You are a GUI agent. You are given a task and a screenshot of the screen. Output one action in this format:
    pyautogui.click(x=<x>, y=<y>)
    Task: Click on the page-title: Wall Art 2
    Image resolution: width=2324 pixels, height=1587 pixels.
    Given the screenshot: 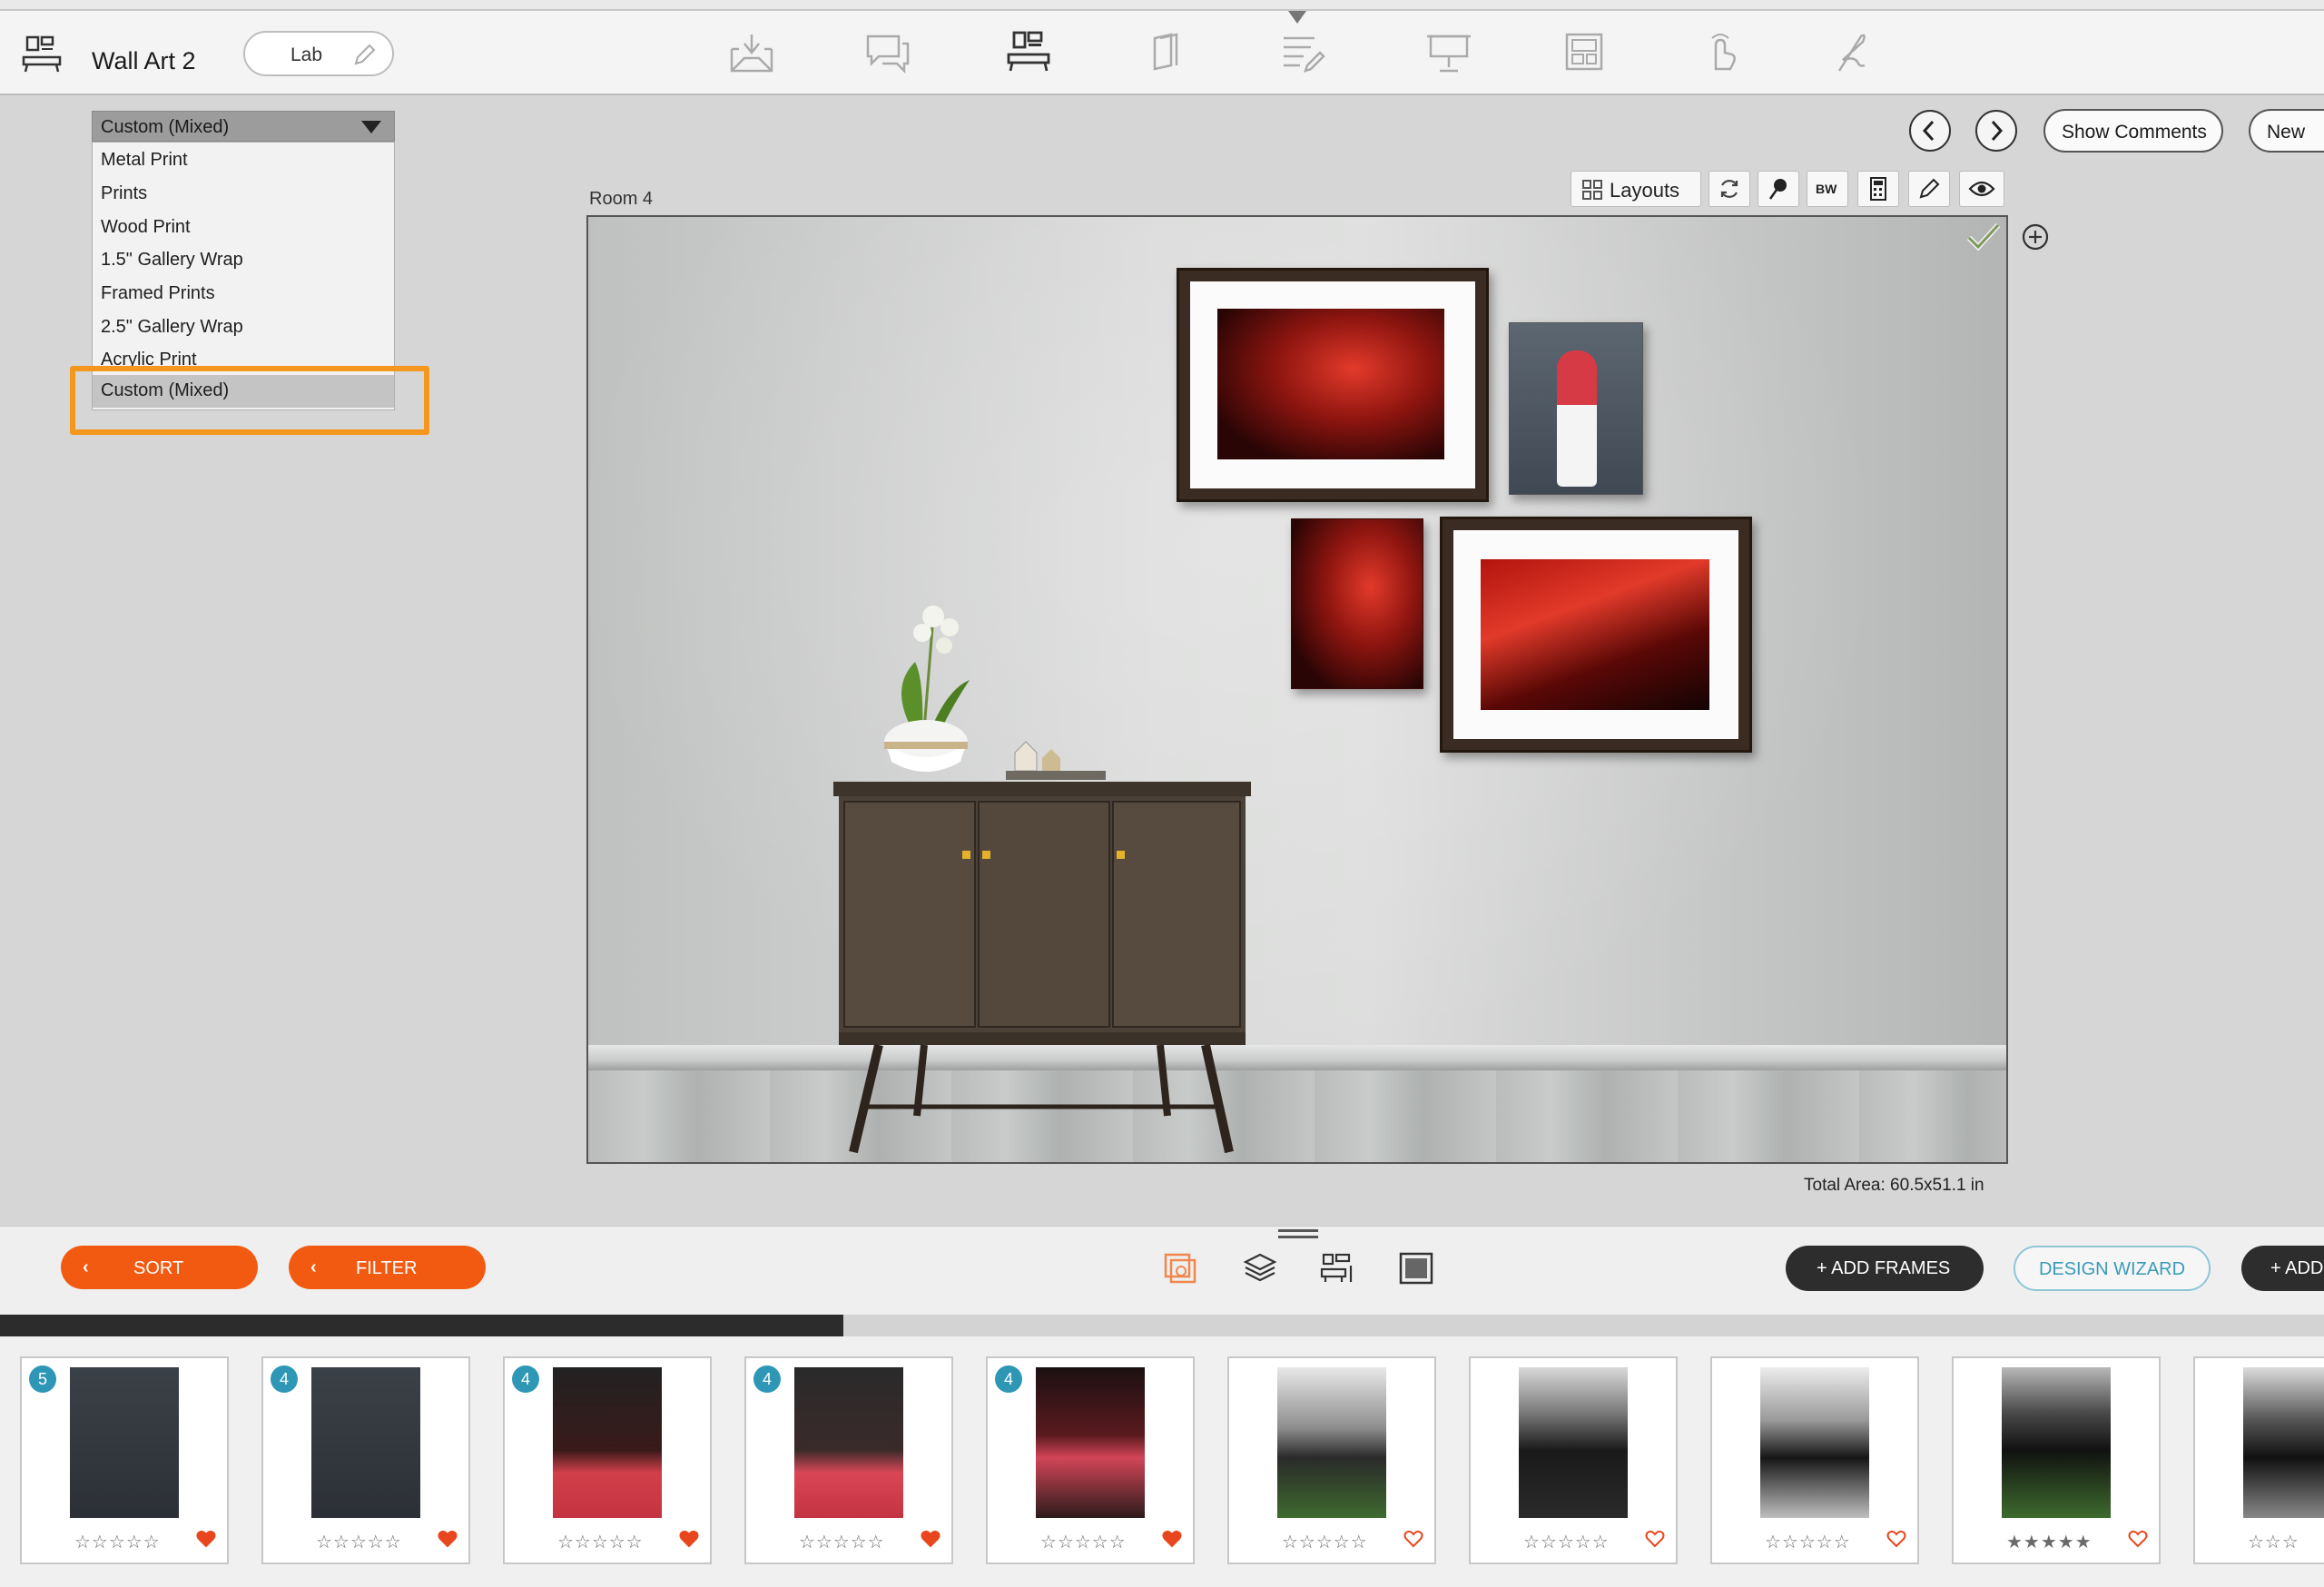 What is the action you would take?
    pyautogui.click(x=144, y=61)
    